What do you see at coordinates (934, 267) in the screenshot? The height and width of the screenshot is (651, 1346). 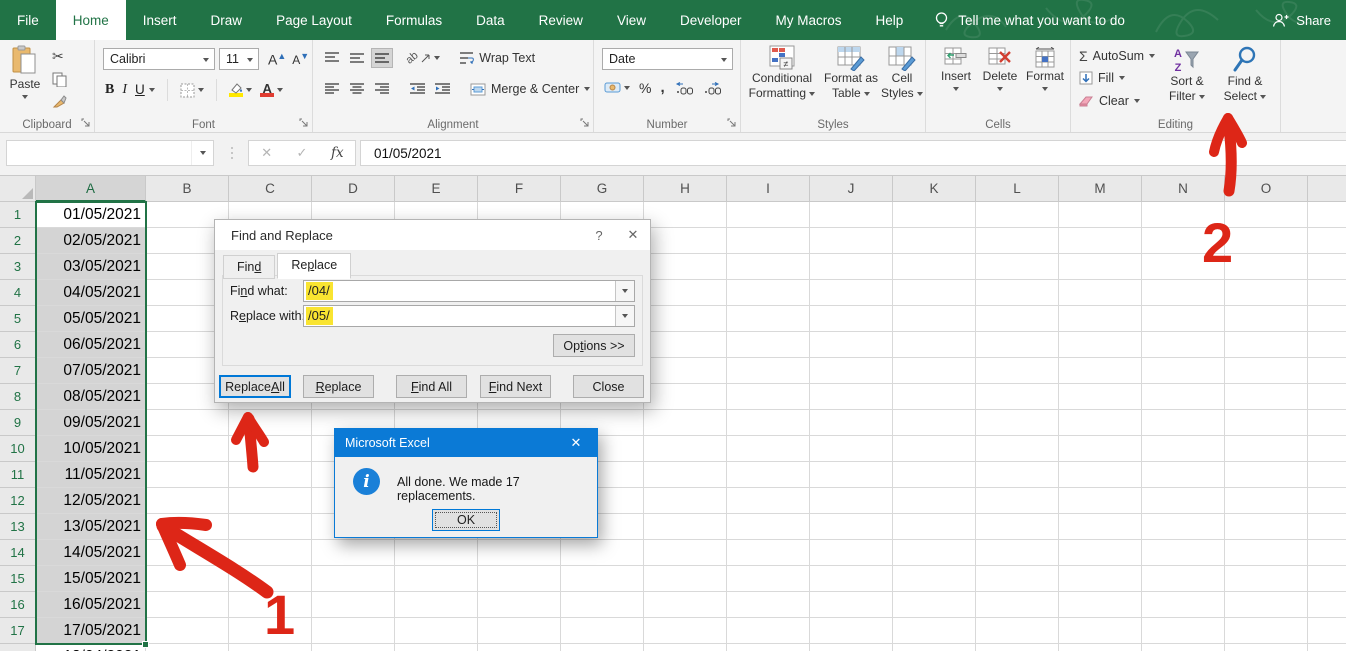 I see `cell-K3` at bounding box center [934, 267].